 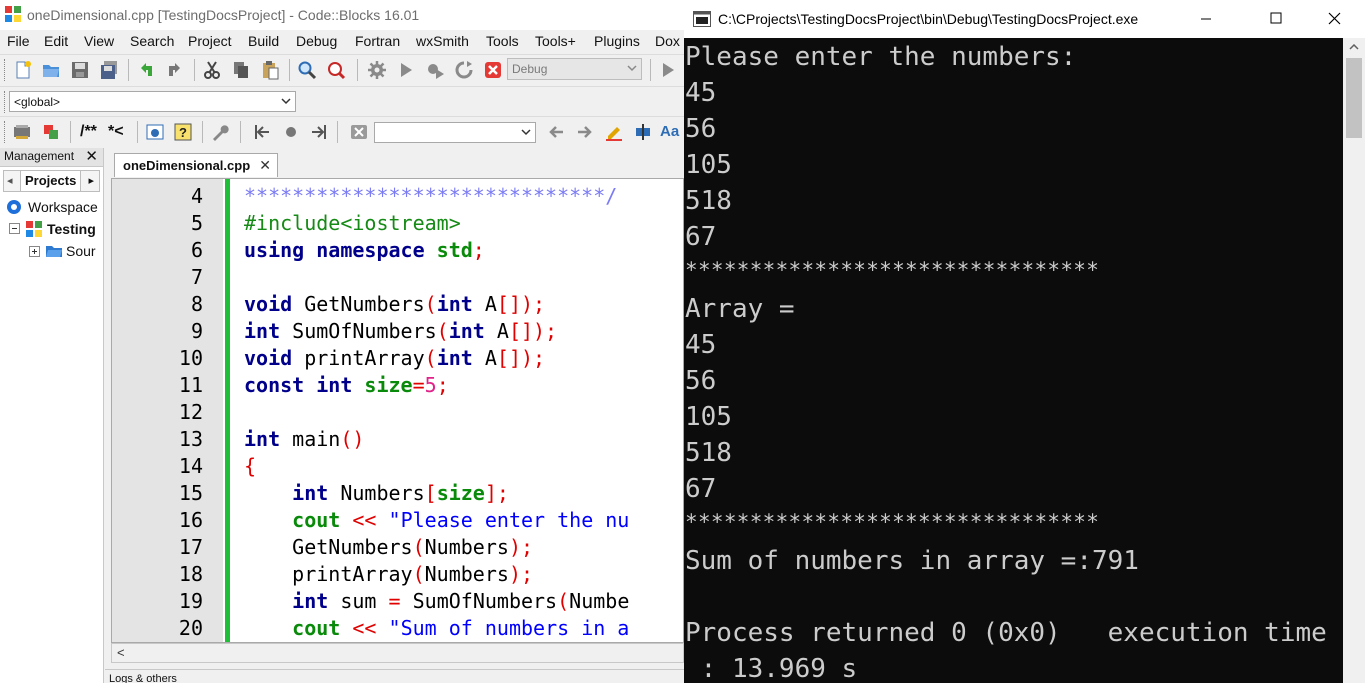 What do you see at coordinates (240, 132) in the screenshot?
I see `toolbar-separator` at bounding box center [240, 132].